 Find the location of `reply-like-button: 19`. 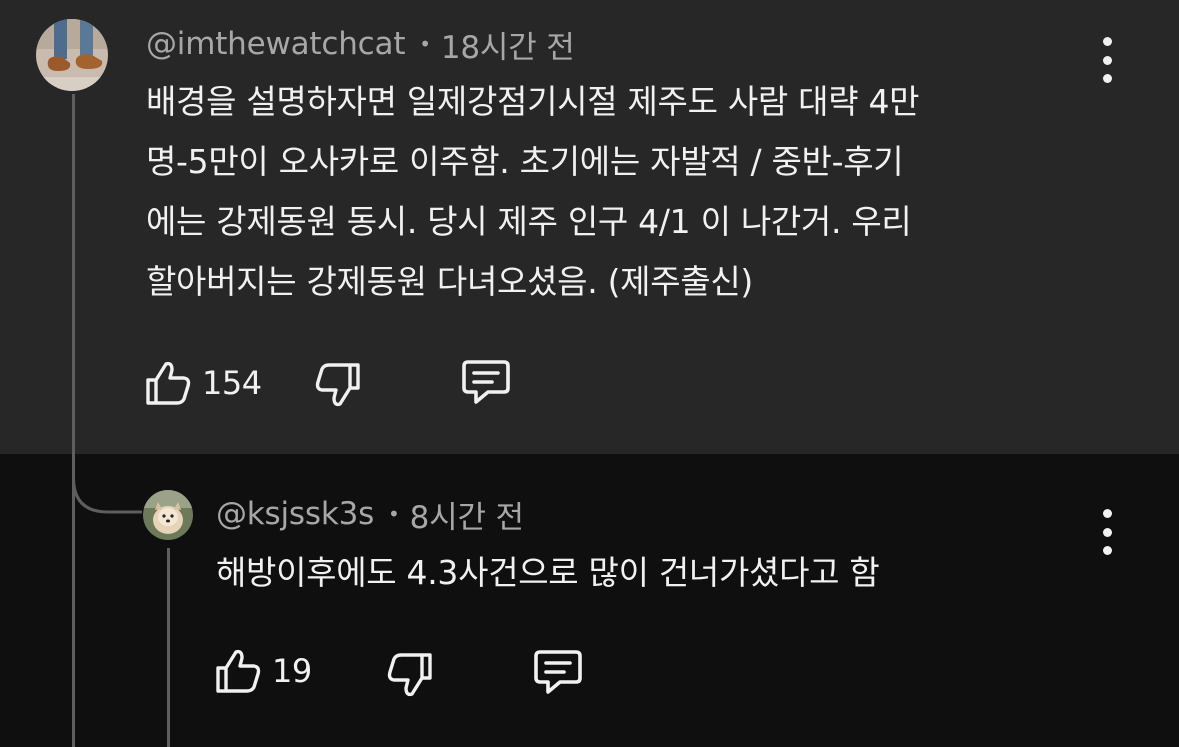

reply-like-button: 19 is located at coordinates (263, 671).